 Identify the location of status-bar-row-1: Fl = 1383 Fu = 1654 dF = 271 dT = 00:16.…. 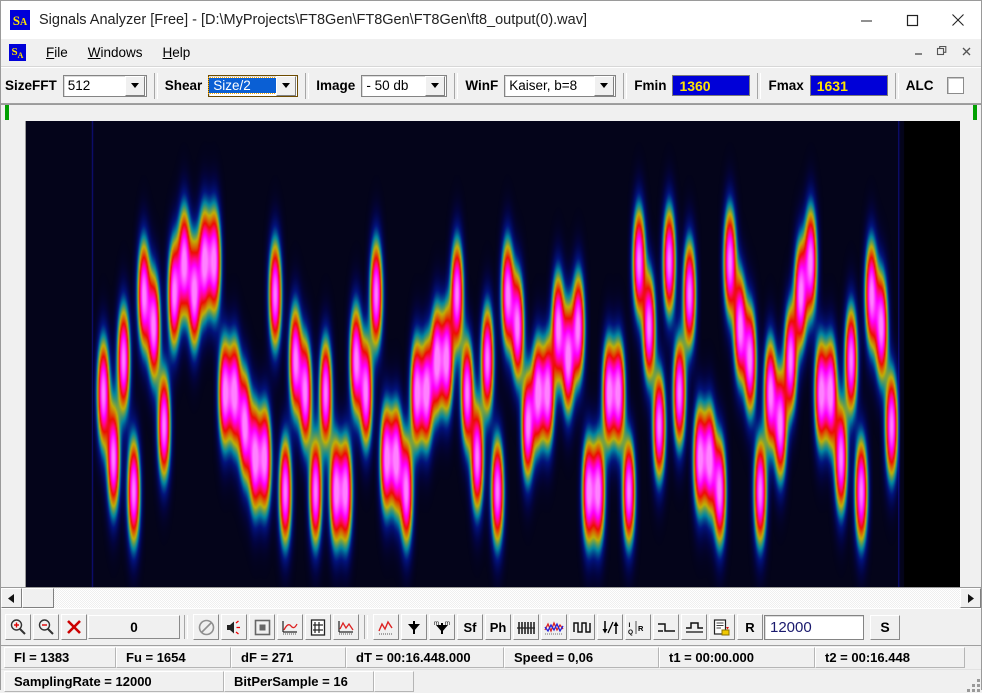
(491, 657).